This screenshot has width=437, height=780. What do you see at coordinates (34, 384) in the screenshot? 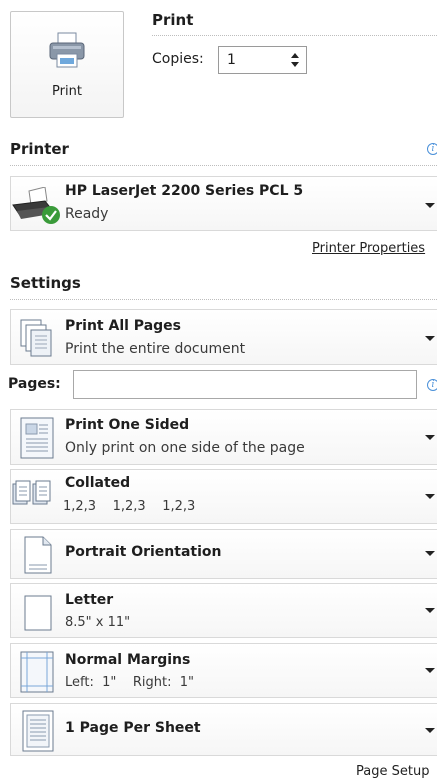
I see `pages-label: Pages:` at bounding box center [34, 384].